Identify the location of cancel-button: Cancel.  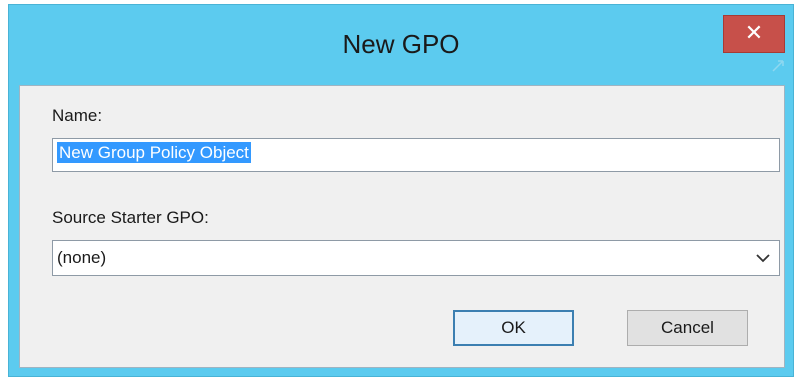
(687, 328).